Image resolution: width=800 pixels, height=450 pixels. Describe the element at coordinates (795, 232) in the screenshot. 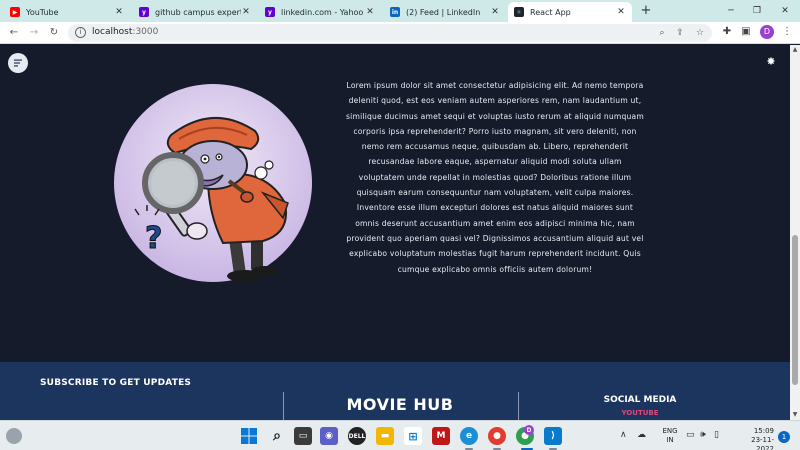

I see `page-scrollbar: ▲ ▼` at that location.